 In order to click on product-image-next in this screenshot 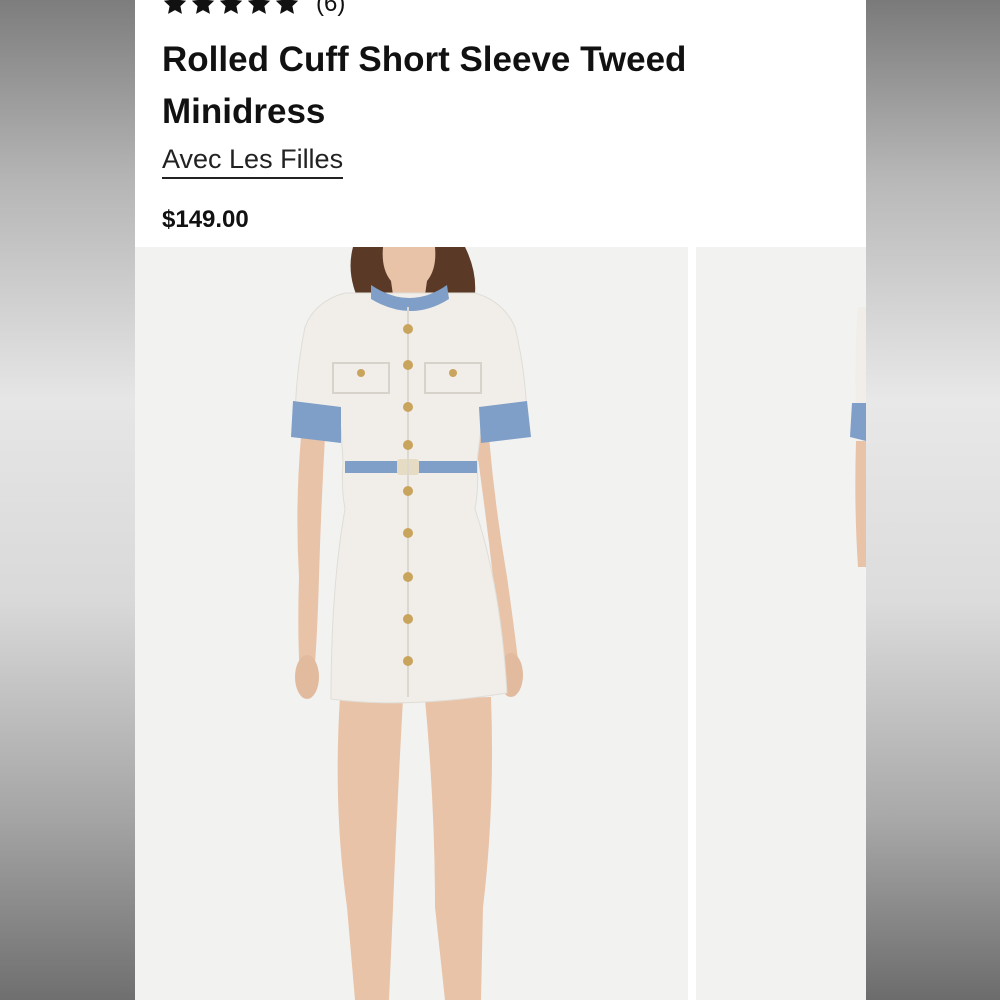, I will do `click(781, 623)`.